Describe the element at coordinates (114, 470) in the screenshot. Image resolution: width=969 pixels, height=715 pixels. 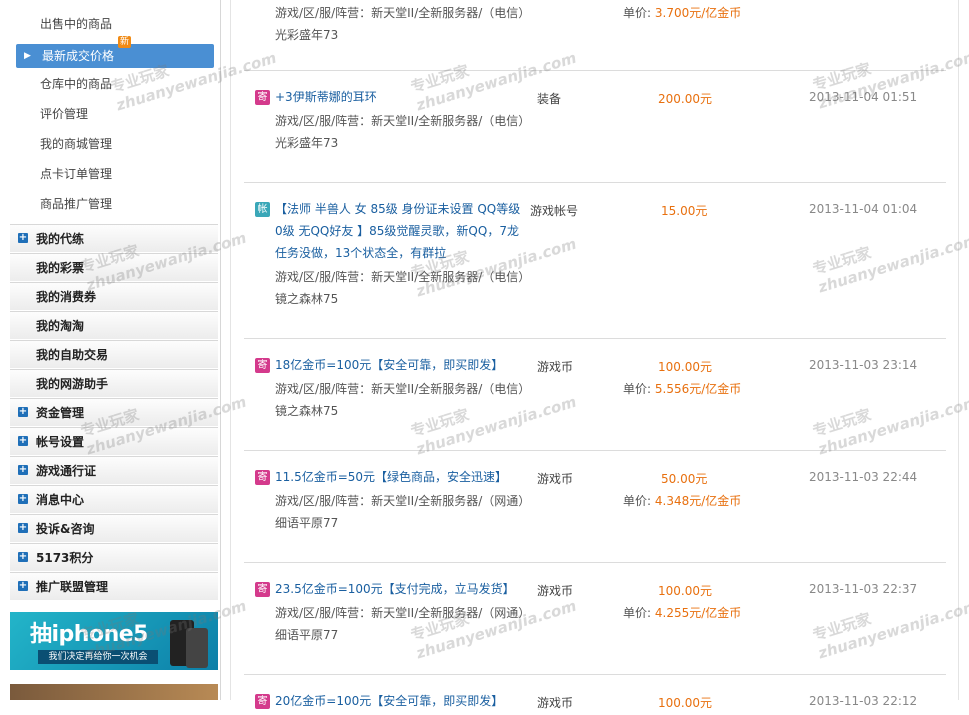
I see `sidebar-section-passport: + 游戏通行证` at that location.